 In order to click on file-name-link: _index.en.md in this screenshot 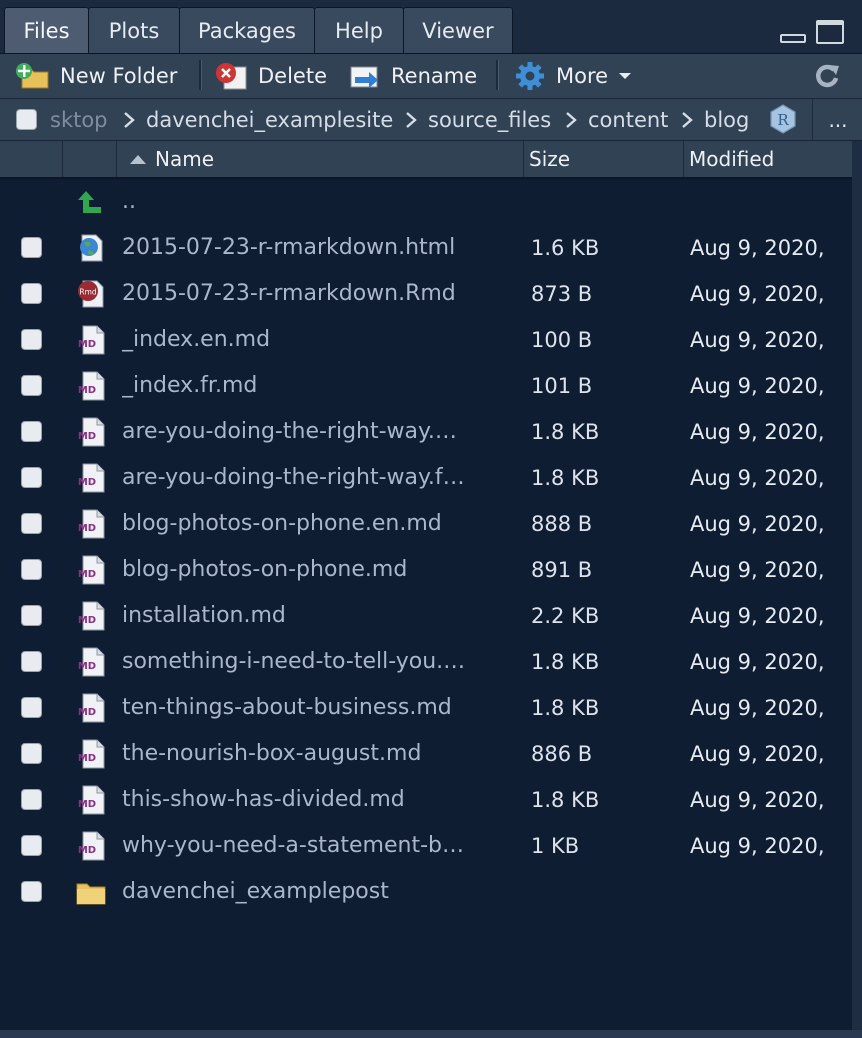, I will do `click(319, 340)`.